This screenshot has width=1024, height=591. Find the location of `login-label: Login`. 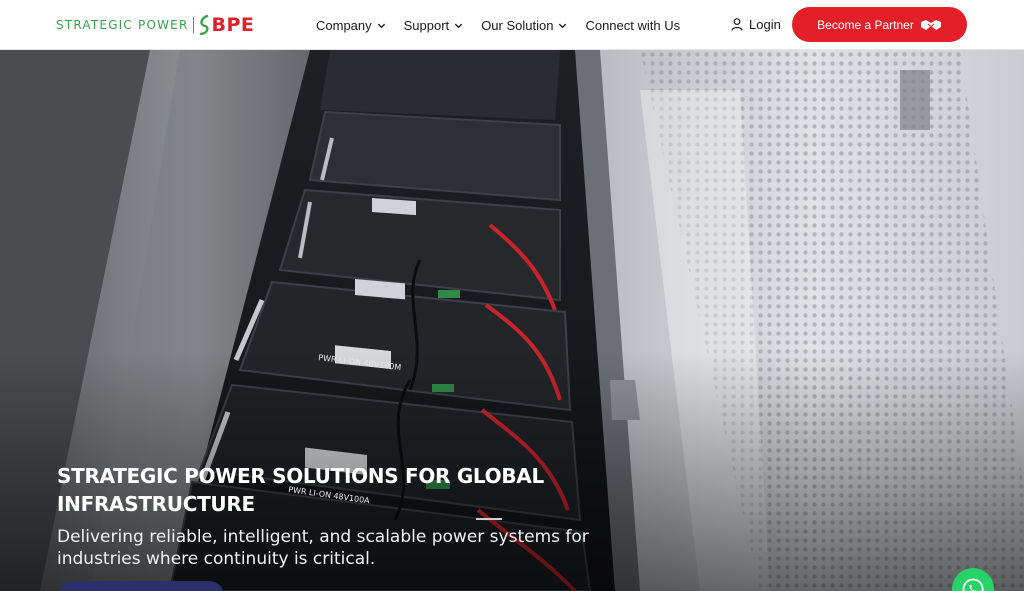

login-label: Login is located at coordinates (765, 24).